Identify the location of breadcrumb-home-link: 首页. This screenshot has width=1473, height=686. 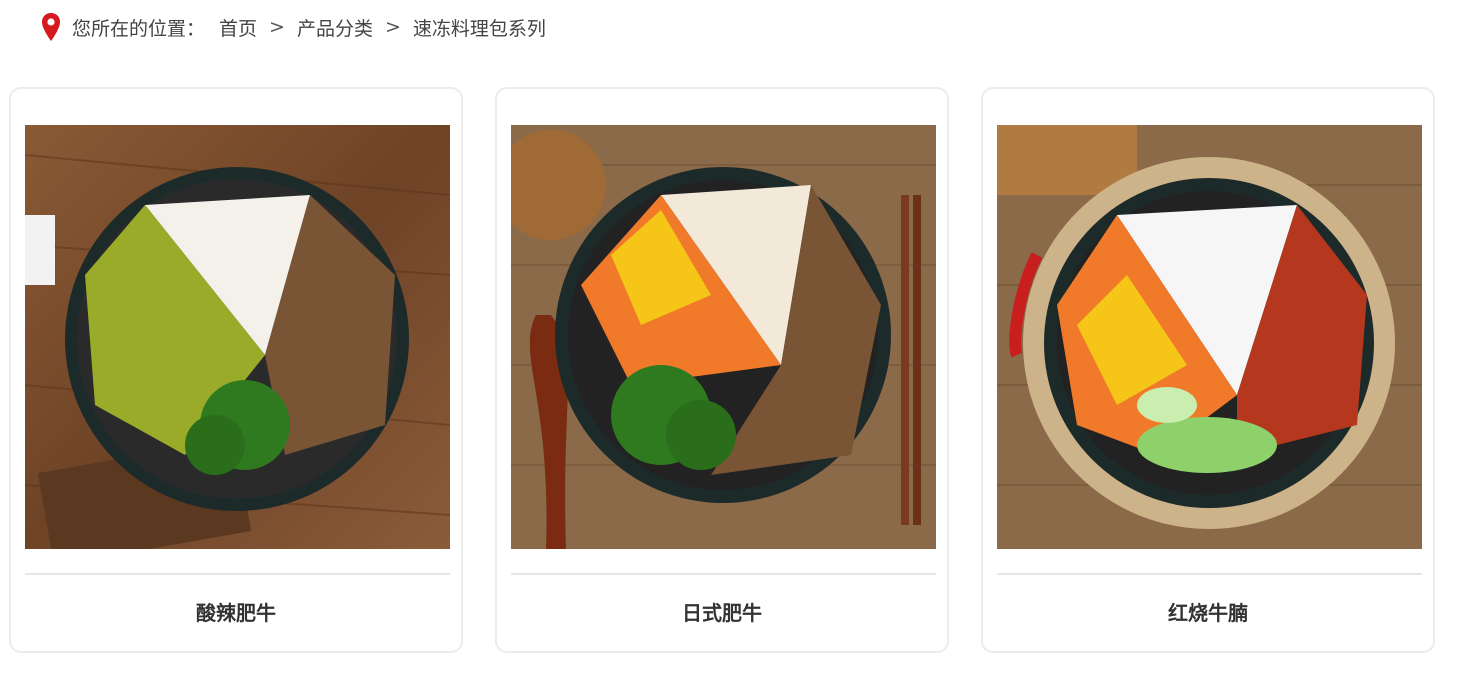
(238, 27).